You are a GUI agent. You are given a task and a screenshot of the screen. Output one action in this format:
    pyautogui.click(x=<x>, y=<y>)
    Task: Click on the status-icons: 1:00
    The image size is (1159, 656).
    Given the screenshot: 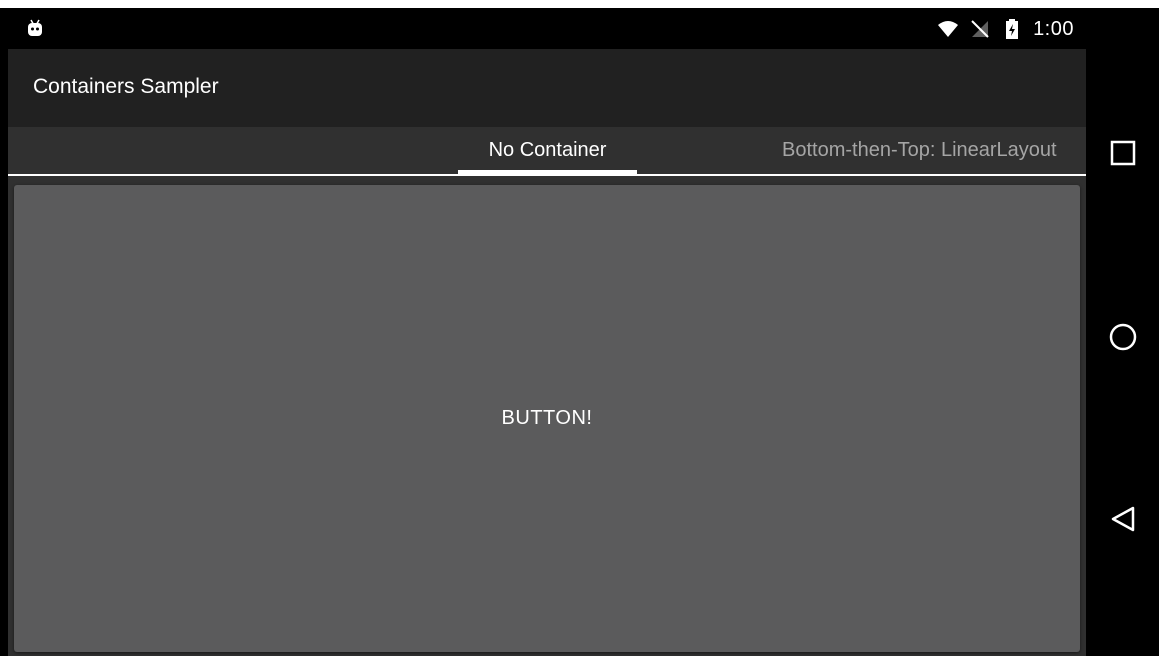 What is the action you would take?
    pyautogui.click(x=1005, y=29)
    